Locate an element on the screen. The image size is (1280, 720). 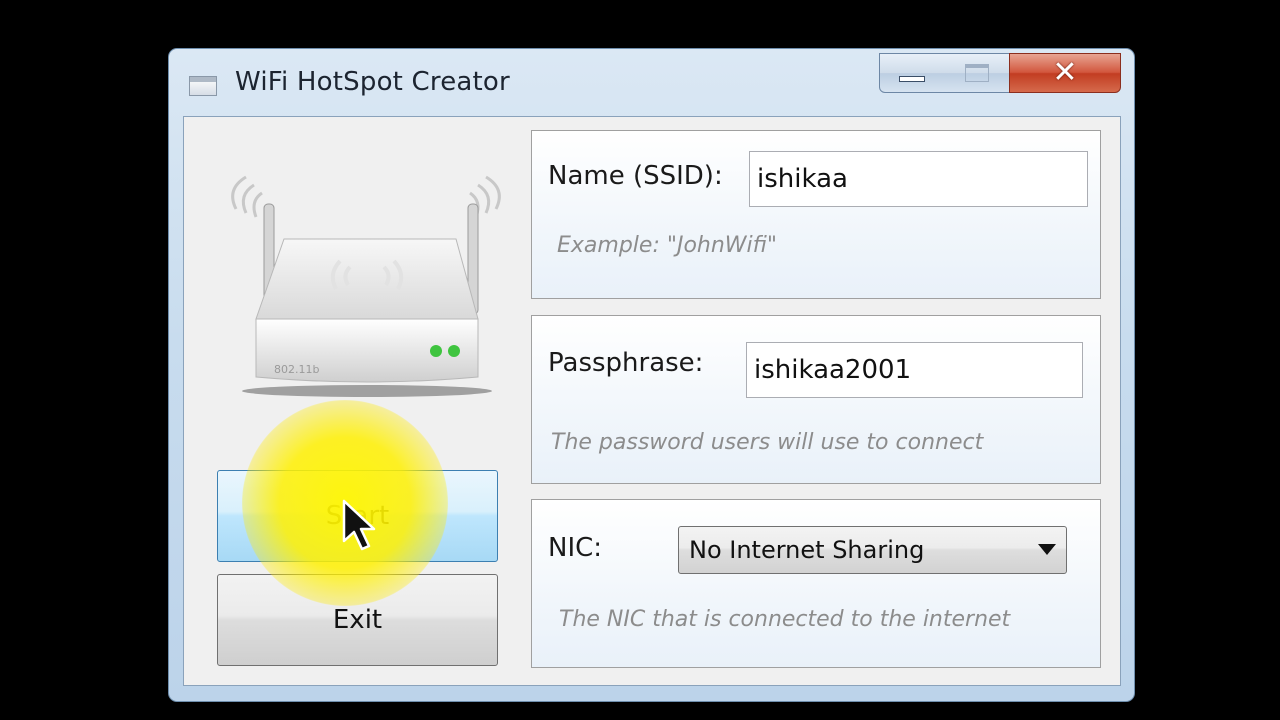
passphrase-label: Passphrase: is located at coordinates (626, 363).